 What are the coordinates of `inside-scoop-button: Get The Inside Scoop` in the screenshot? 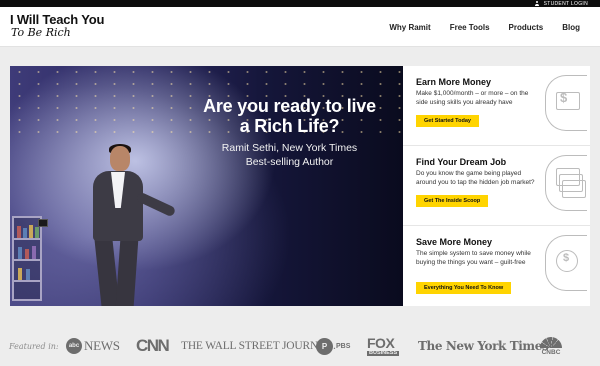 It's located at (452, 201).